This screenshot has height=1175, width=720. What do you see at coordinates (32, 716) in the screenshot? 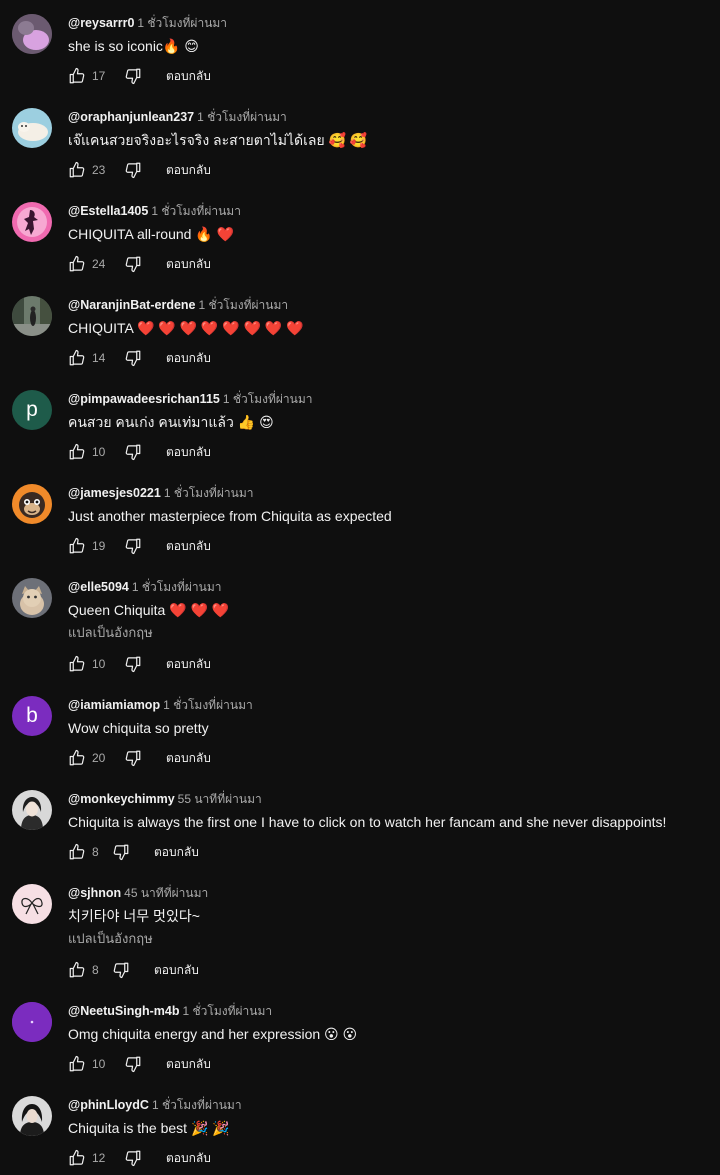
I see `avatar: b` at bounding box center [32, 716].